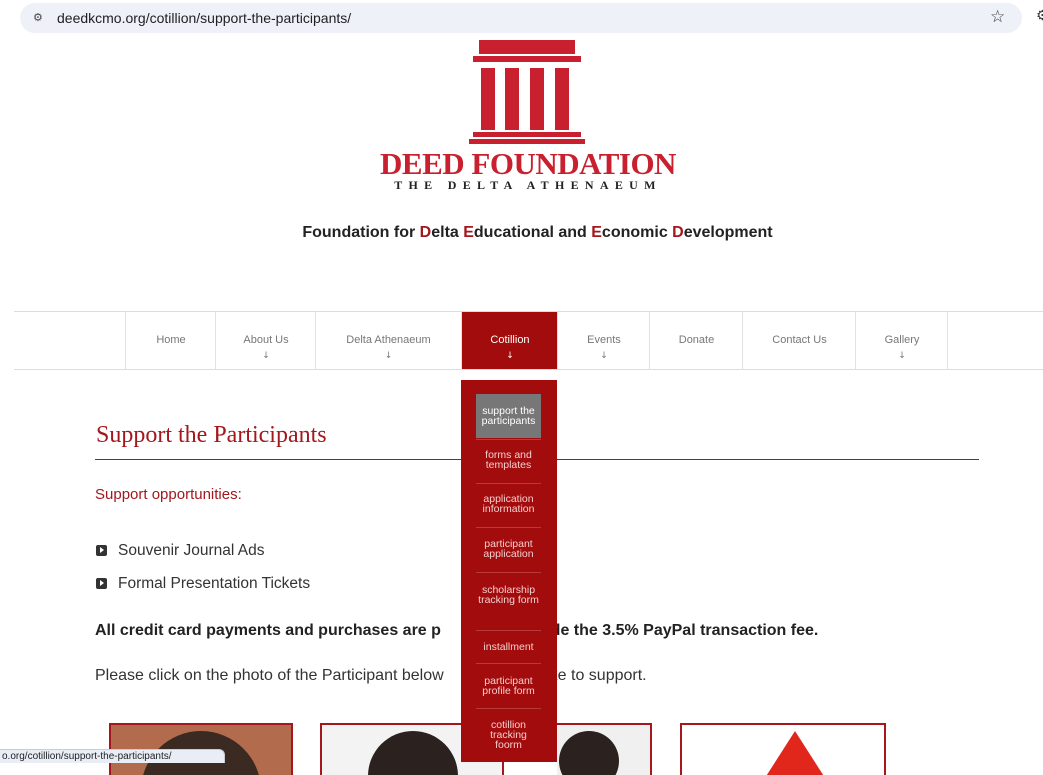 This screenshot has height=775, width=1043. I want to click on nav-label: Delta Athenaeum, so click(388, 340).